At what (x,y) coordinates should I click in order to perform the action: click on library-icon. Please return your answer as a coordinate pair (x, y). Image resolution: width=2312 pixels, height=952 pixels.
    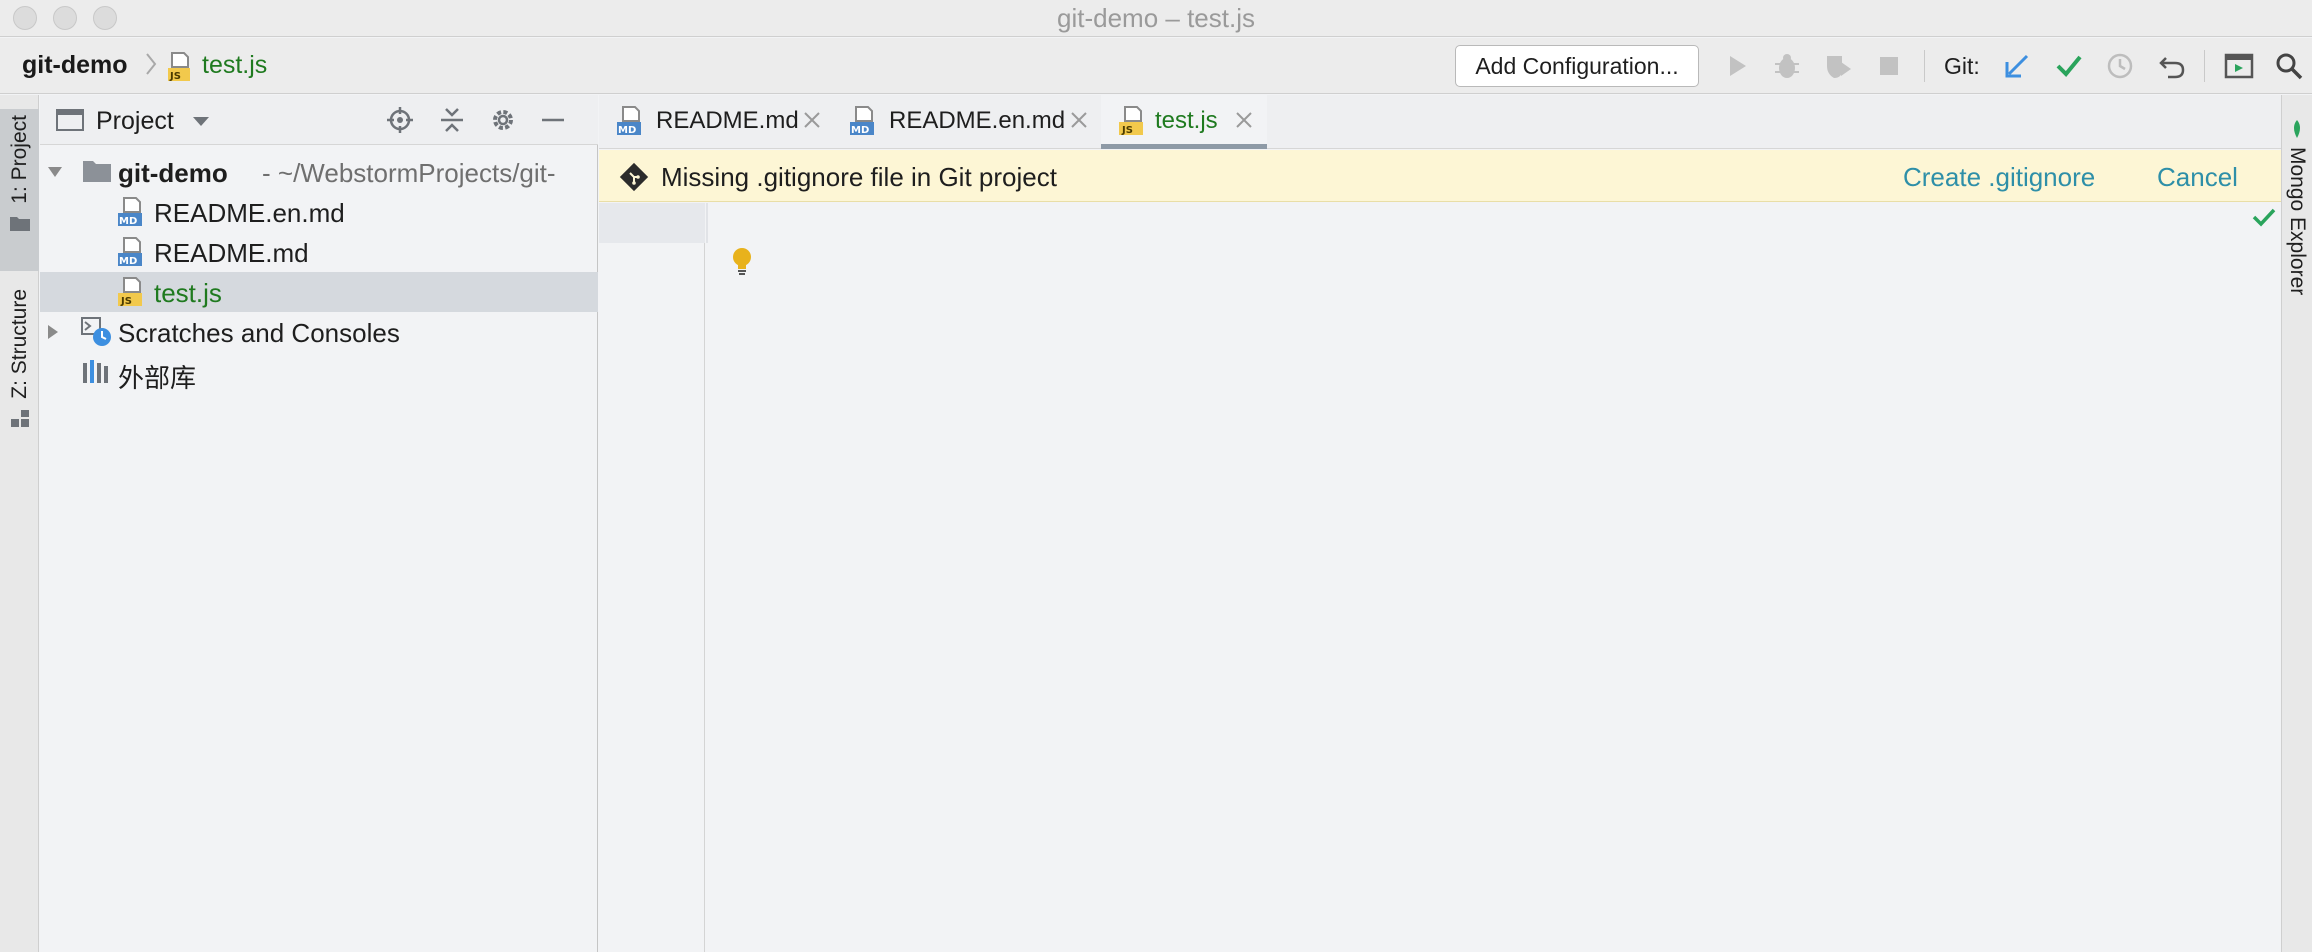
    Looking at the image, I should click on (95, 371).